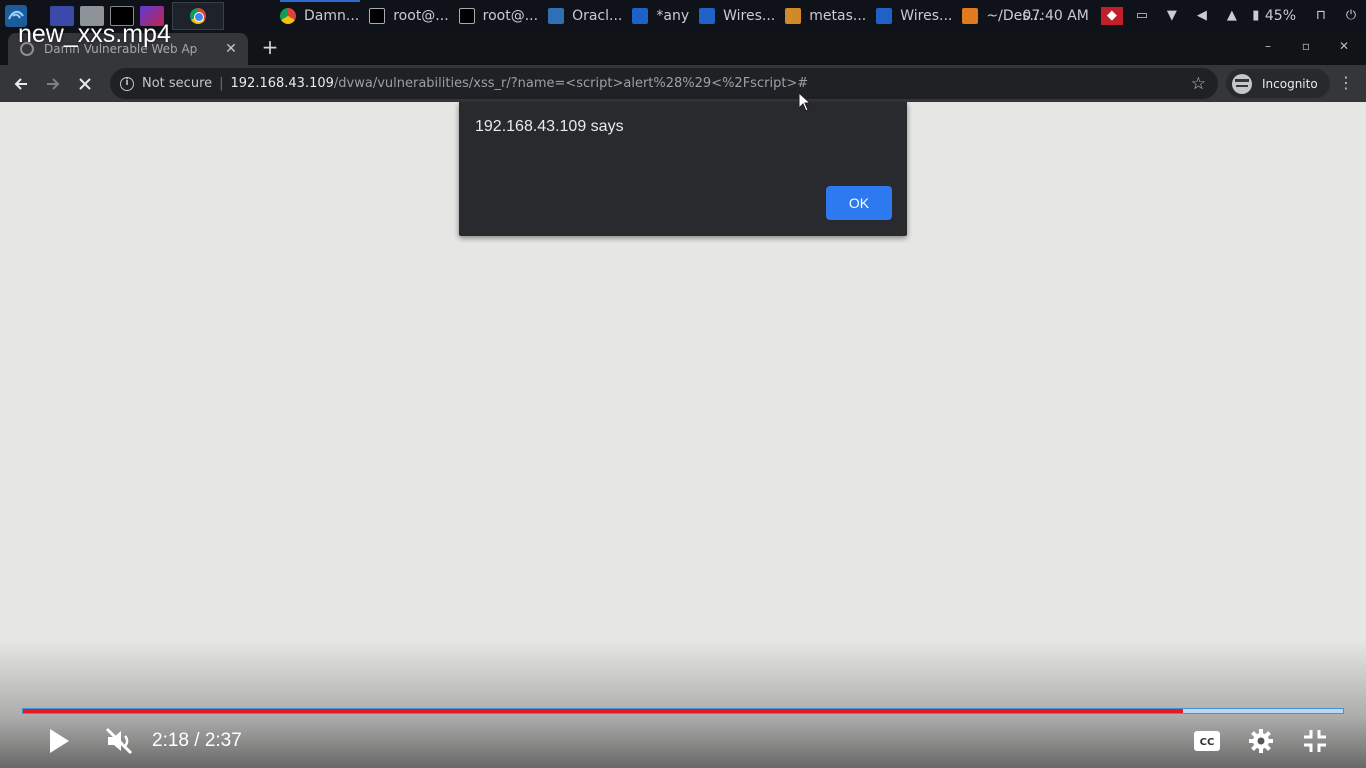 Image resolution: width=1366 pixels, height=768 pixels. Describe the element at coordinates (603, 711) in the screenshot. I see `progress-played` at that location.